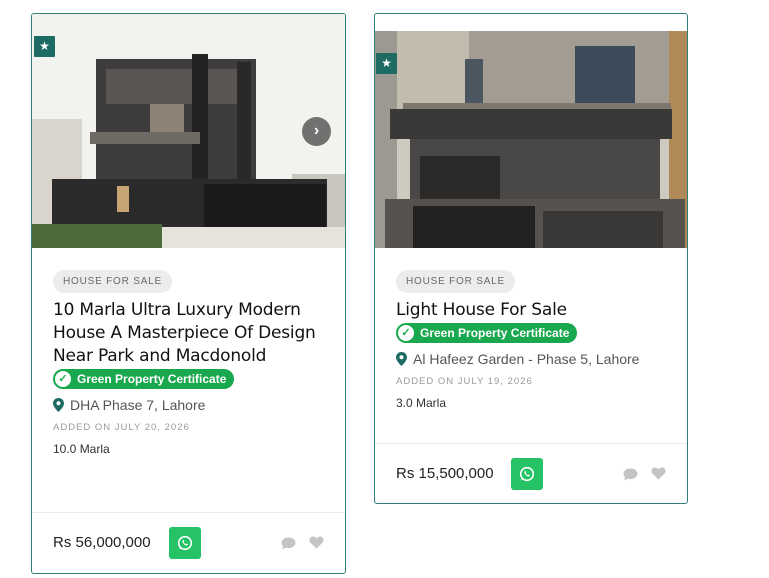 The width and height of the screenshot is (769, 578). I want to click on card-footer: Rs 15,500,000, so click(531, 473).